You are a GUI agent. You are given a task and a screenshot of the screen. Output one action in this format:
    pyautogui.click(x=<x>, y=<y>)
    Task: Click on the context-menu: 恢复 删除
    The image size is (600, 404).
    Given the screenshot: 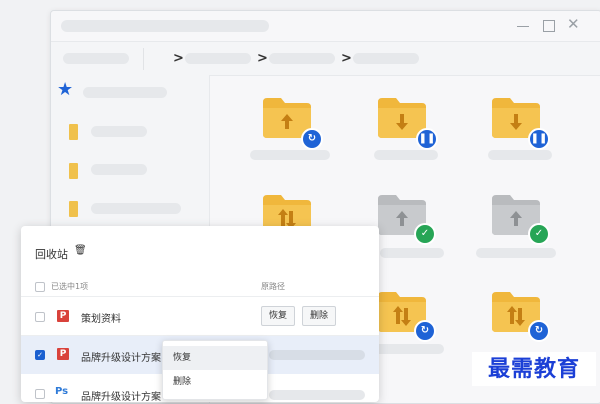 What is the action you would take?
    pyautogui.click(x=215, y=370)
    